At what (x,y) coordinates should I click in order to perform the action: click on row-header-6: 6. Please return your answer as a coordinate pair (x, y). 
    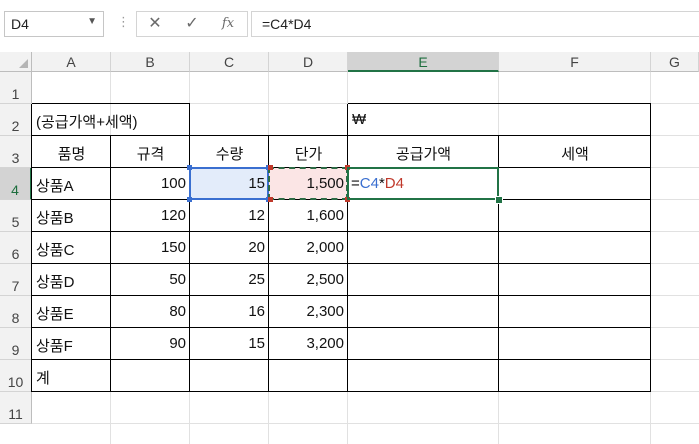
    Looking at the image, I should click on (16, 248).